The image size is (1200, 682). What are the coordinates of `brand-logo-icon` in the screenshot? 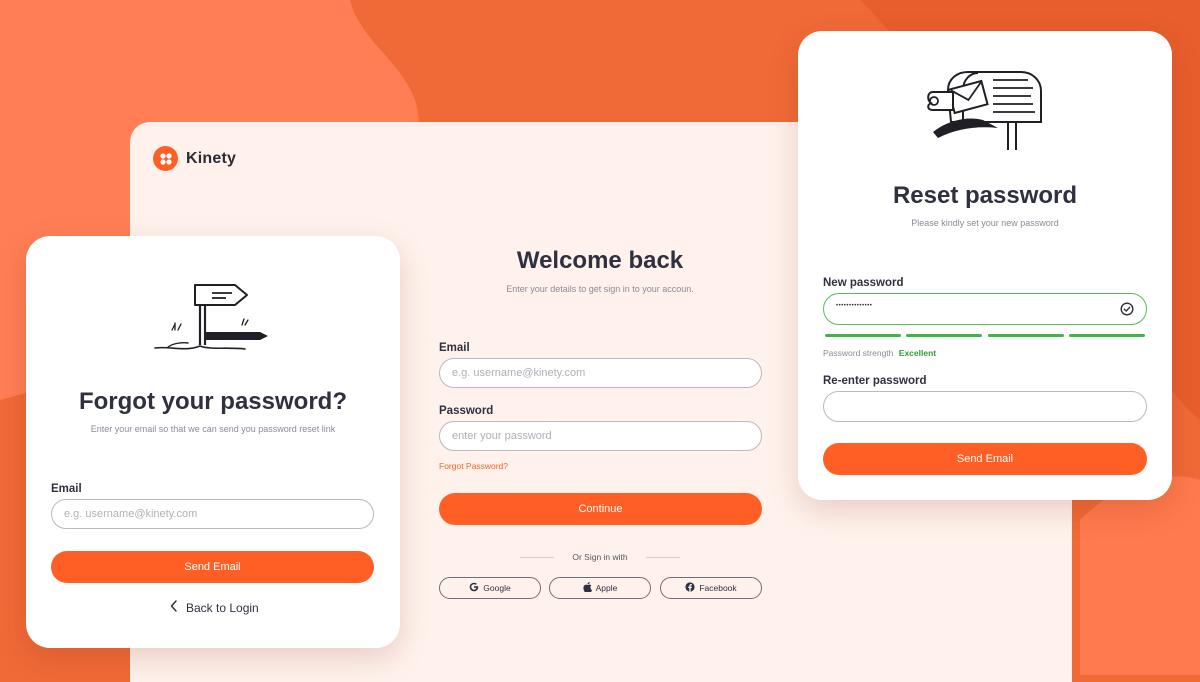 It's located at (165, 158).